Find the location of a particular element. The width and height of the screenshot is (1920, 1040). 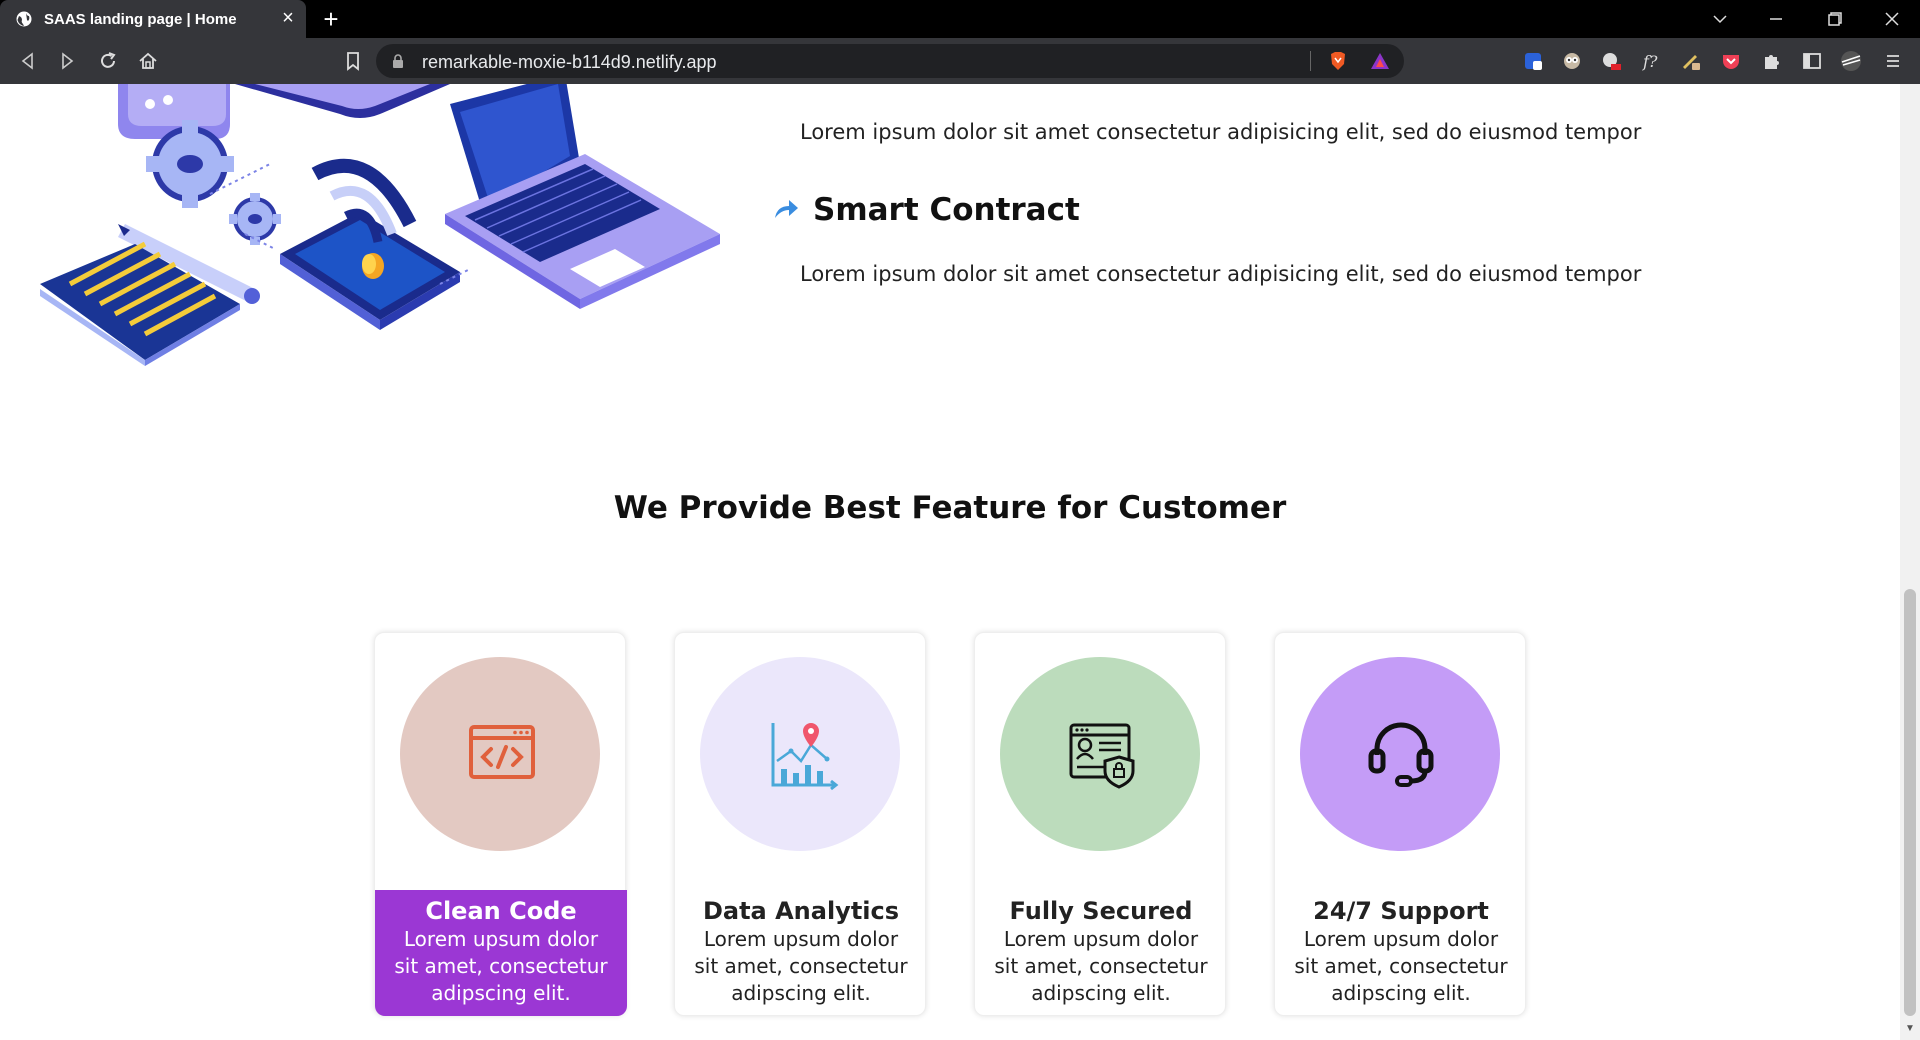

code-window-icon is located at coordinates (502, 752).